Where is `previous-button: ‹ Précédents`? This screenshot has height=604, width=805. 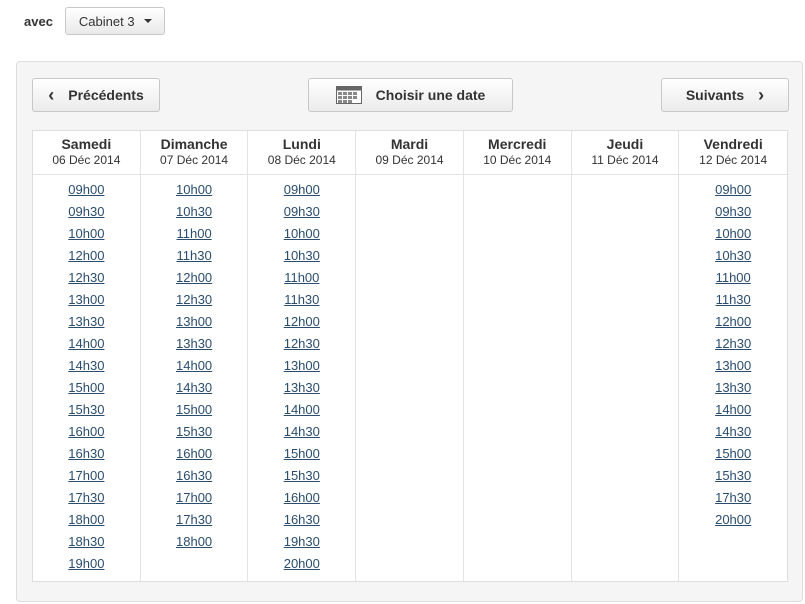
previous-button: ‹ Précédents is located at coordinates (96, 95).